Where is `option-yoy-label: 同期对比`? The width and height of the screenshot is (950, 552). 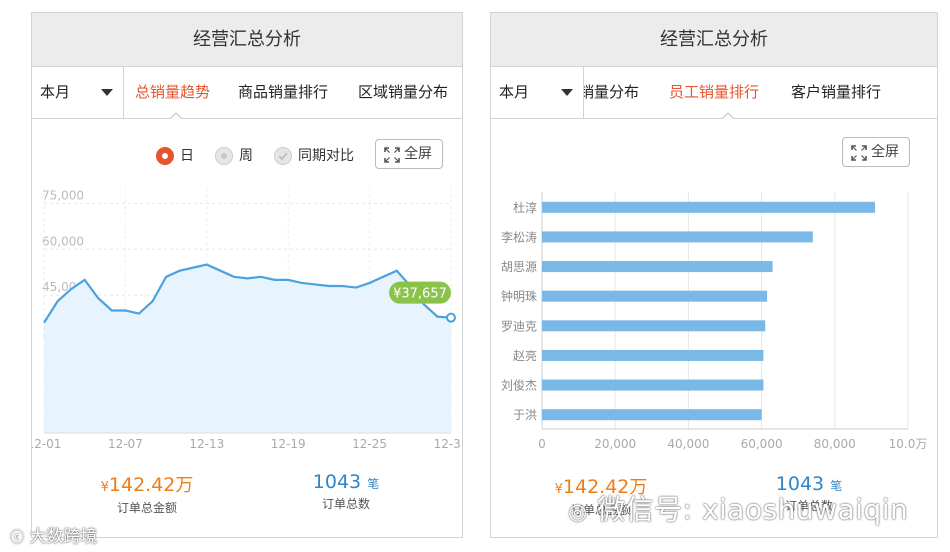 option-yoy-label: 同期对比 is located at coordinates (326, 156).